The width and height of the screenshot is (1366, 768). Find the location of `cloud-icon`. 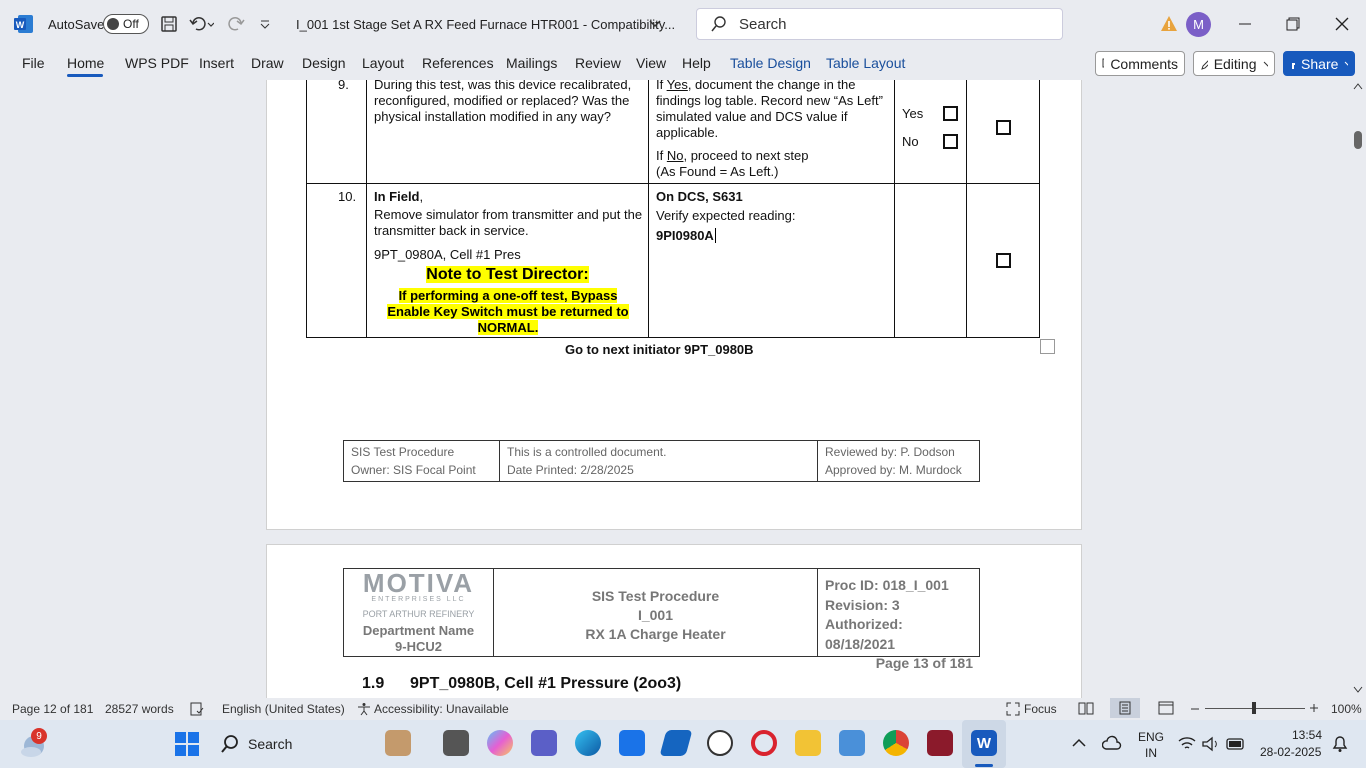

cloud-icon is located at coordinates (1112, 744).